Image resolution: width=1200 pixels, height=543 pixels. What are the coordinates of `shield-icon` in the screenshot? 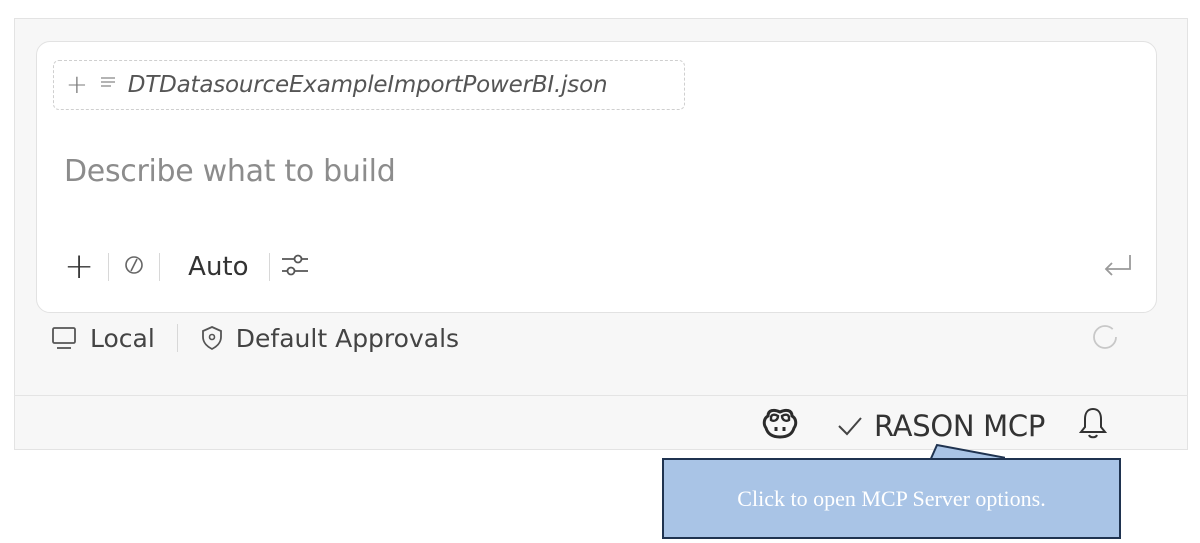 It's located at (211, 338).